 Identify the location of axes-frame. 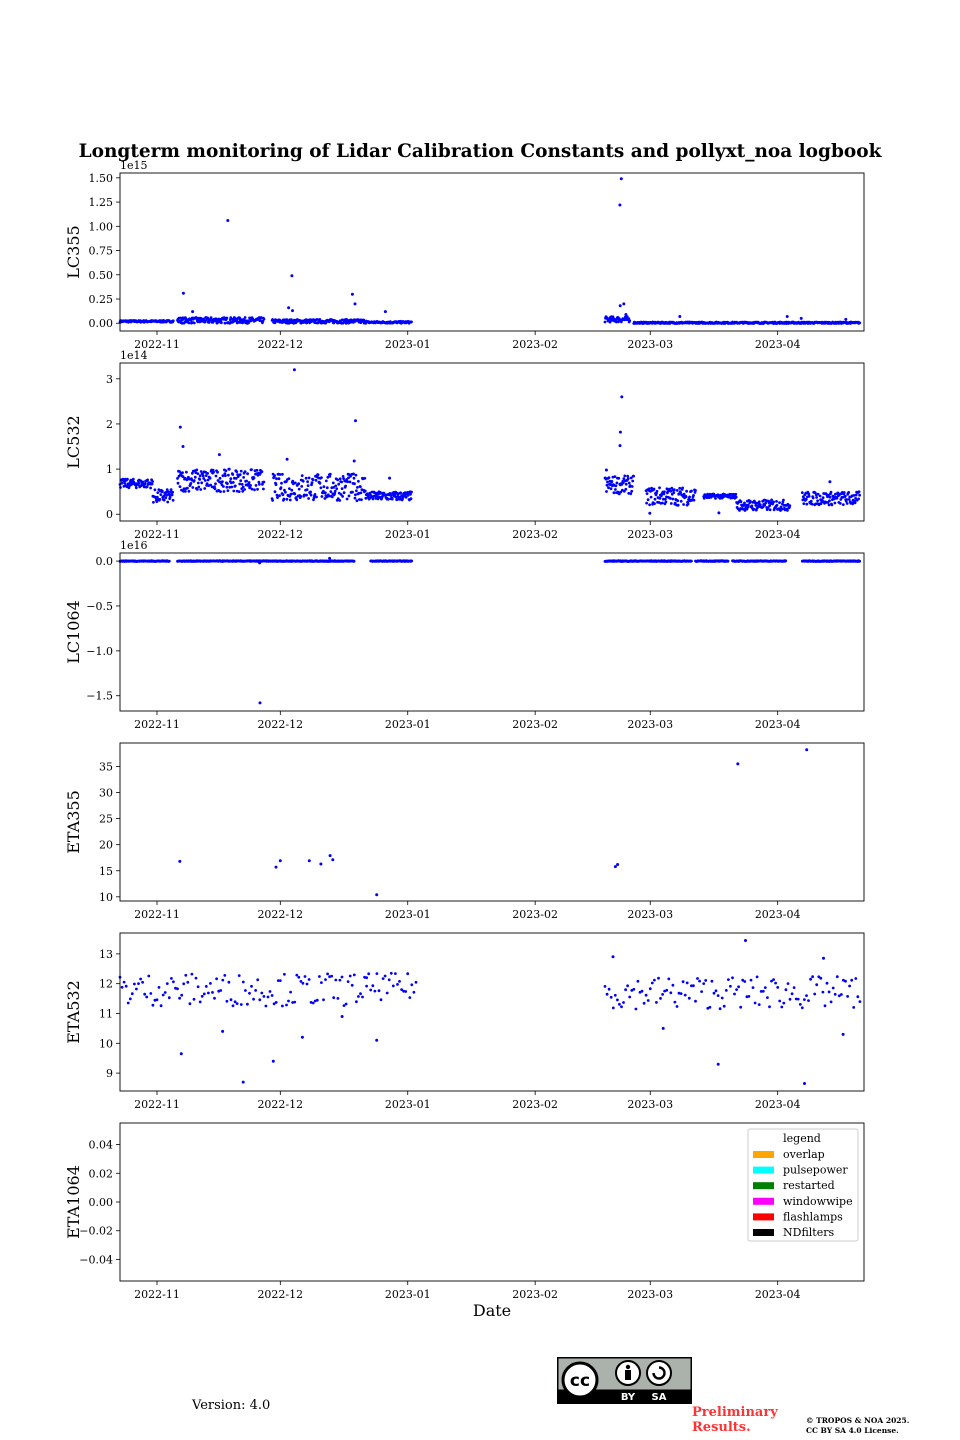
(492, 822).